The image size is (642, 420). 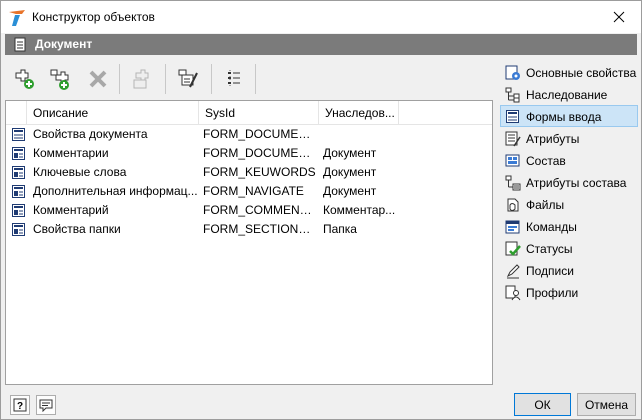 What do you see at coordinates (581, 73) in the screenshot?
I see `nav-label: Основные свойства` at bounding box center [581, 73].